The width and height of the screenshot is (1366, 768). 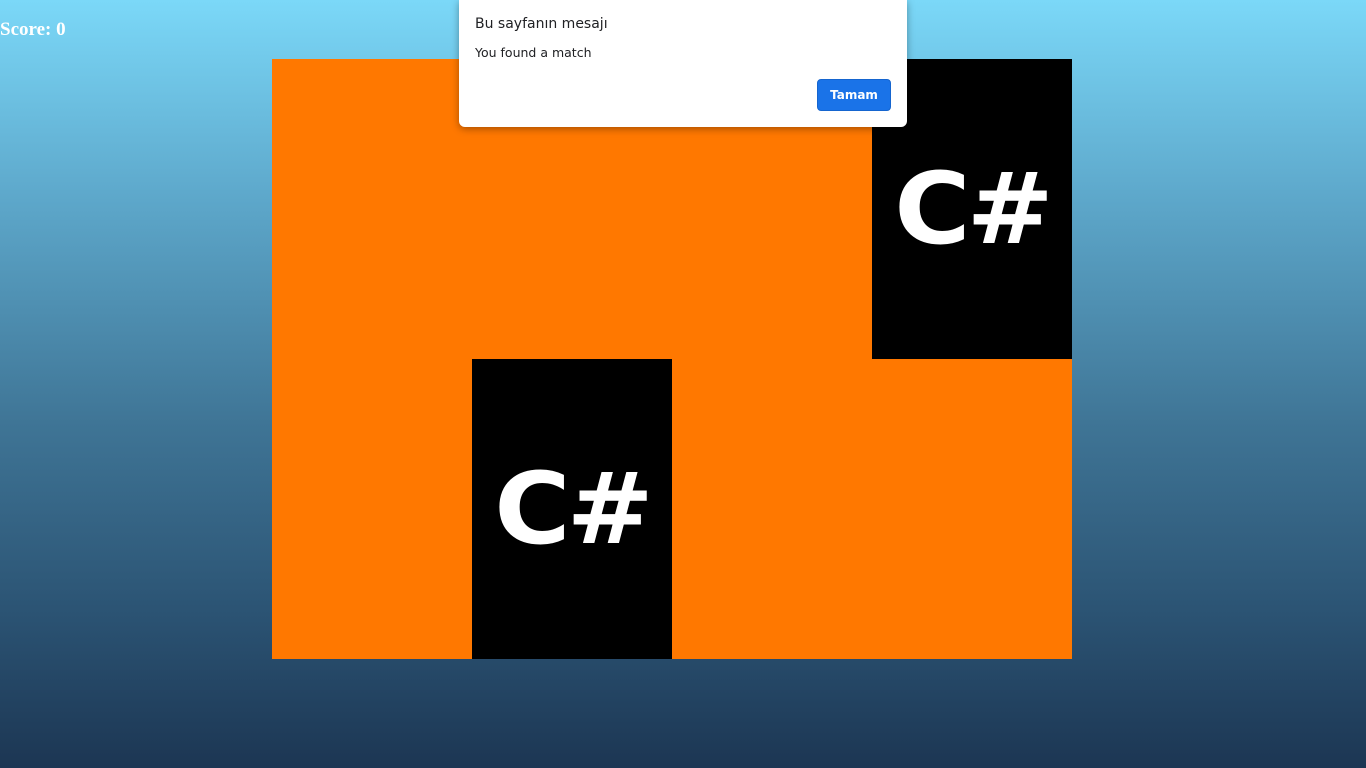 What do you see at coordinates (541, 24) in the screenshot?
I see `dialog-title: Bu sayfanın mesajı` at bounding box center [541, 24].